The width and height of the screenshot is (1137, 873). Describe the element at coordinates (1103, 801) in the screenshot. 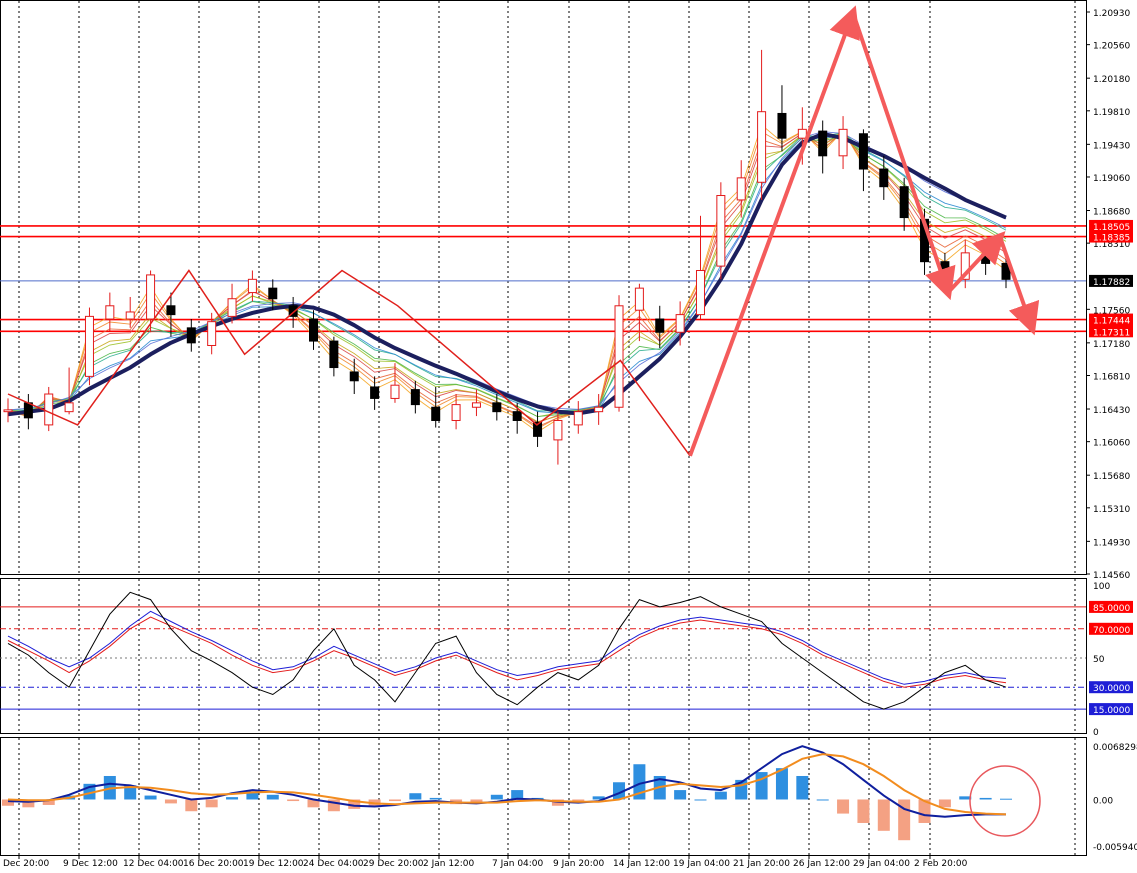

I see `macd-tick-label: 0.00` at that location.